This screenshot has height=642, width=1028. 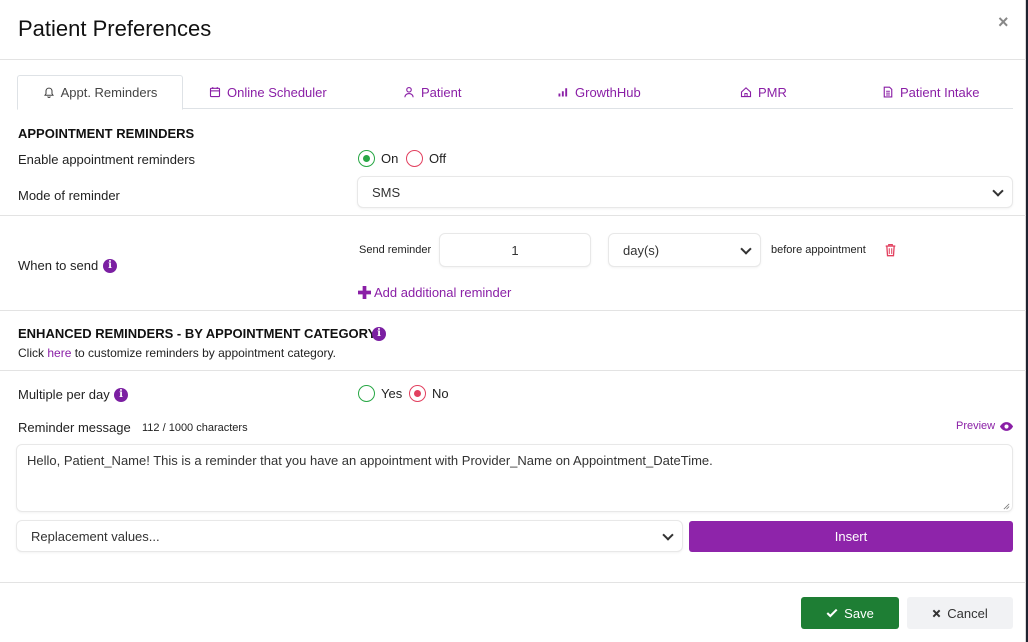 I want to click on before-appointment-label: before appointment, so click(x=818, y=250).